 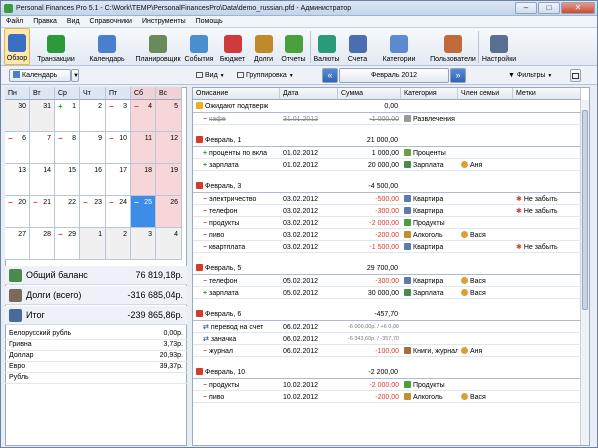 What do you see at coordinates (67, 180) in the screenshot?
I see `calendar-day-cell: 15` at bounding box center [67, 180].